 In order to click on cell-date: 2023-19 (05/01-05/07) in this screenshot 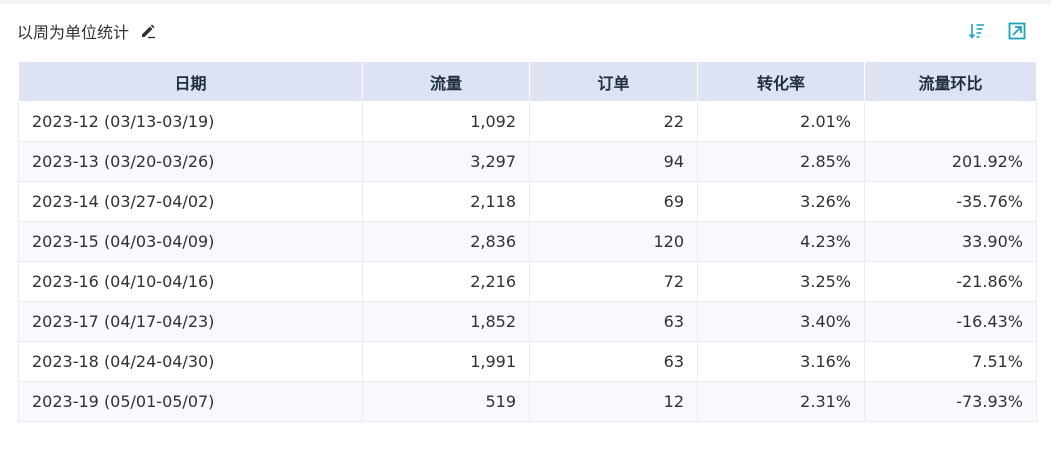, I will do `click(190, 401)`.